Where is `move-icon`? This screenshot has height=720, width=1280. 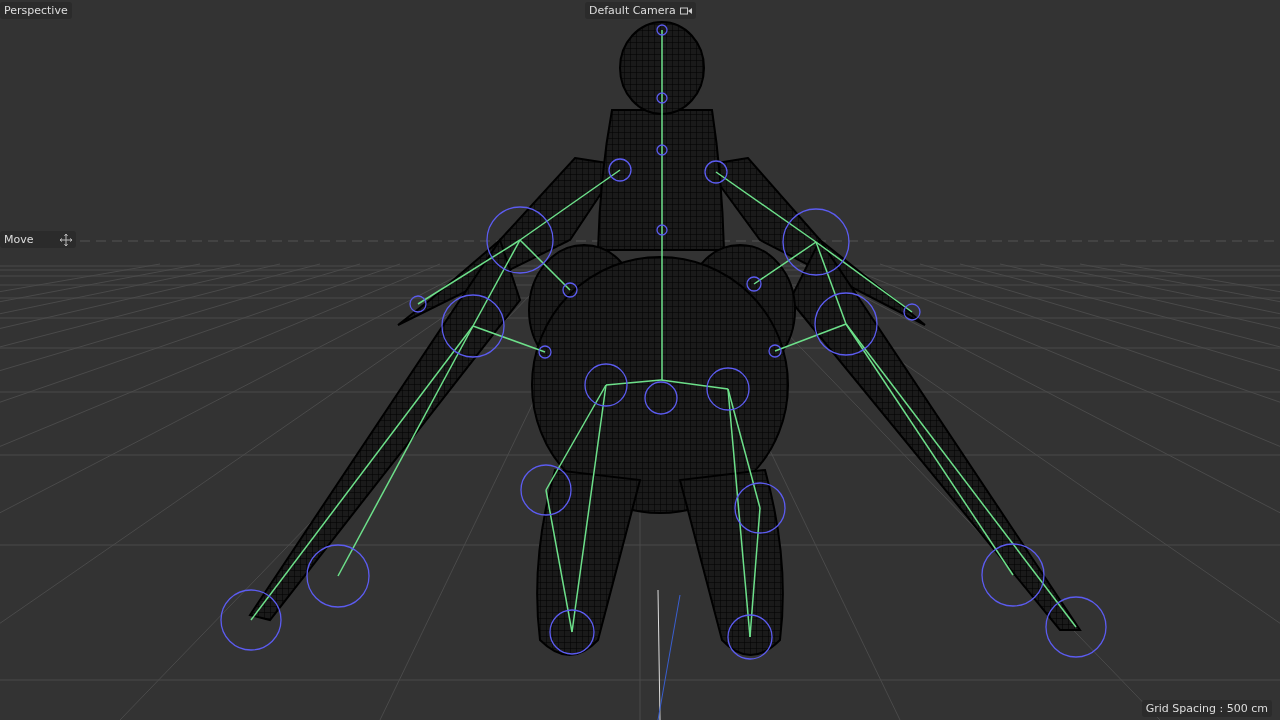
move-icon is located at coordinates (66, 239).